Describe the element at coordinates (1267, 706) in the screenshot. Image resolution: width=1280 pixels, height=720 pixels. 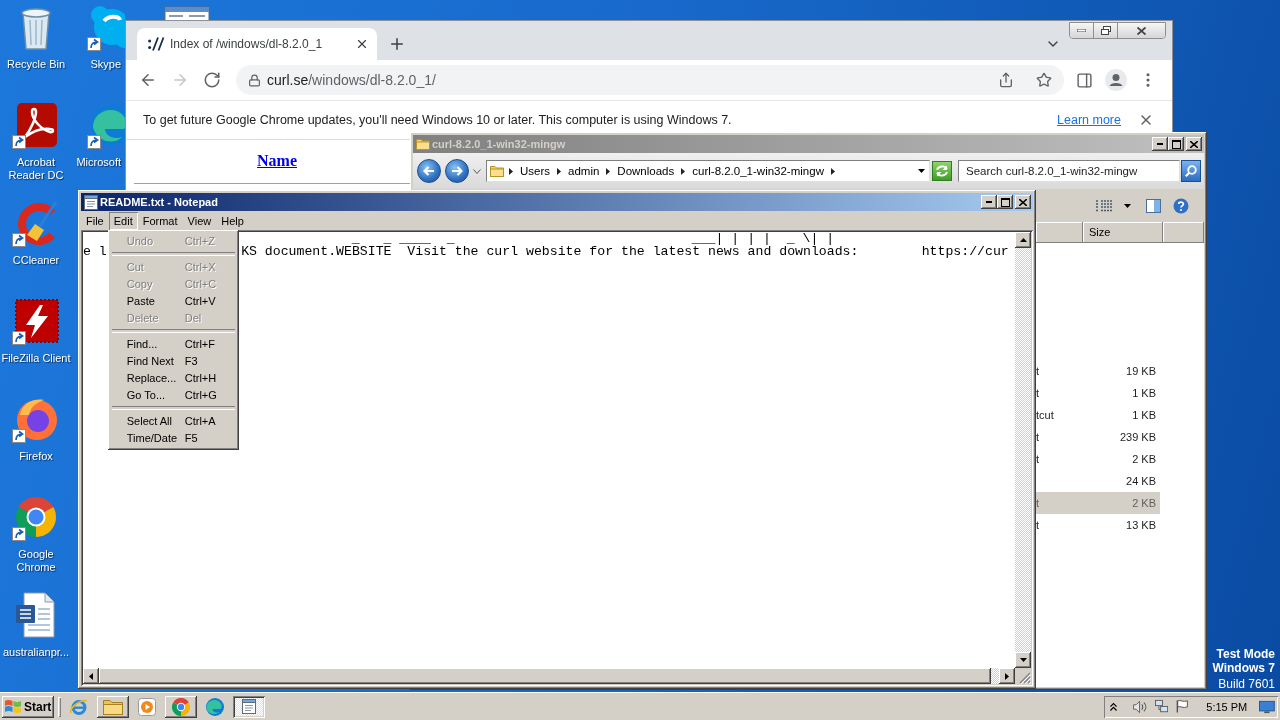
I see `show-desktop-icon` at that location.